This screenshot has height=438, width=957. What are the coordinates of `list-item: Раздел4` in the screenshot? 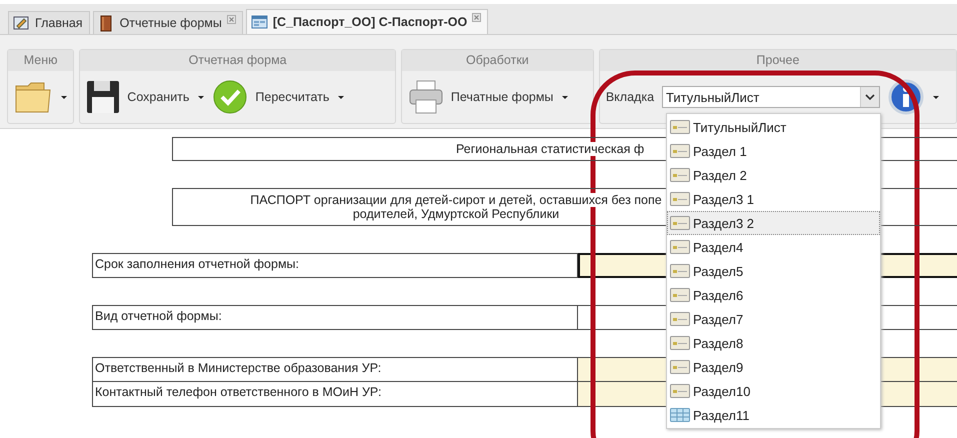 It's located at (773, 247).